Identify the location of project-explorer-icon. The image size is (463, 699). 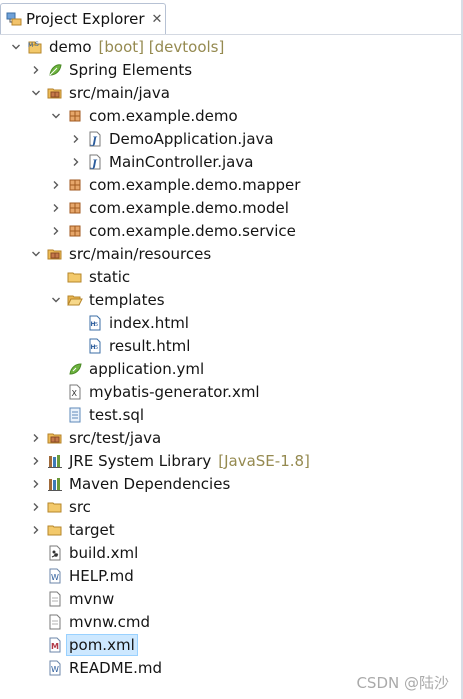
(14, 19).